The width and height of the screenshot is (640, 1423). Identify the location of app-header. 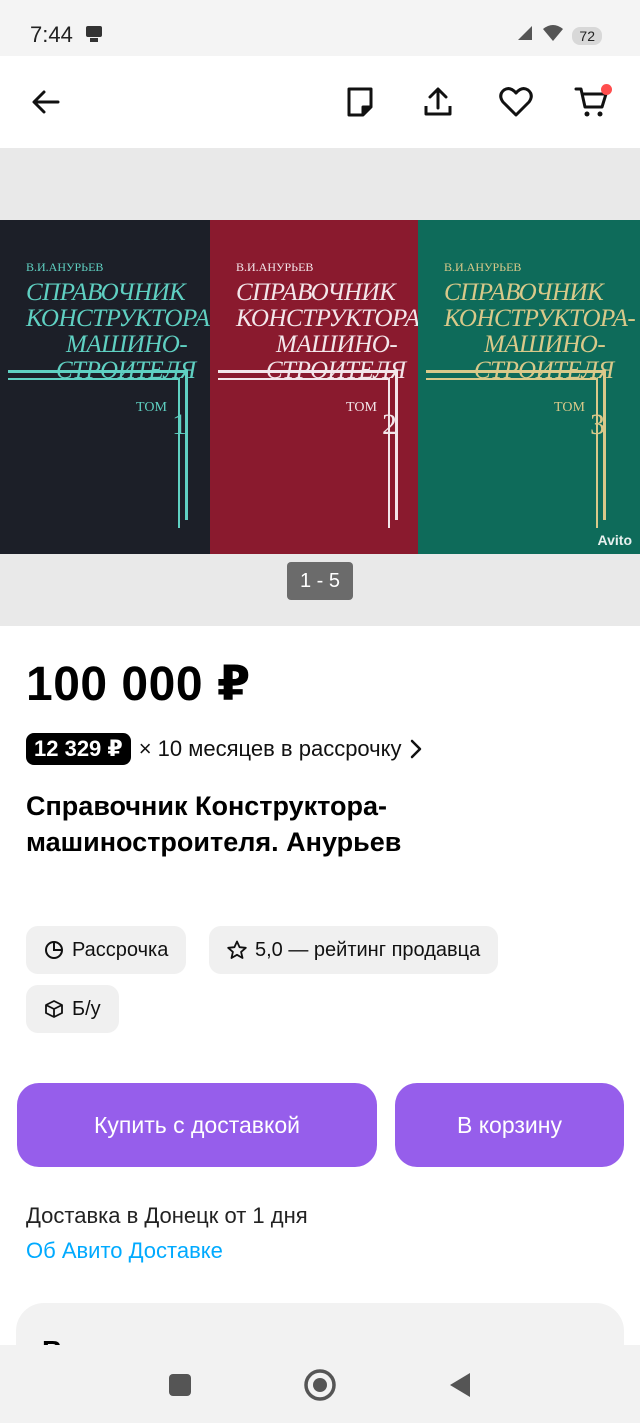
(320, 102).